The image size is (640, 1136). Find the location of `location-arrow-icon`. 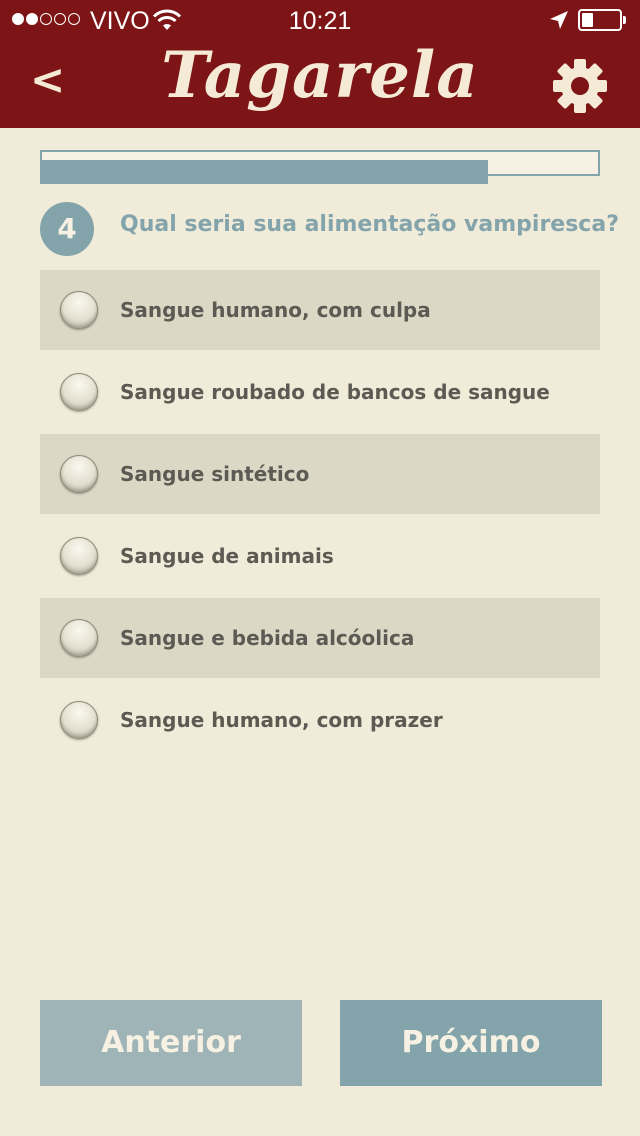

location-arrow-icon is located at coordinates (559, 23).